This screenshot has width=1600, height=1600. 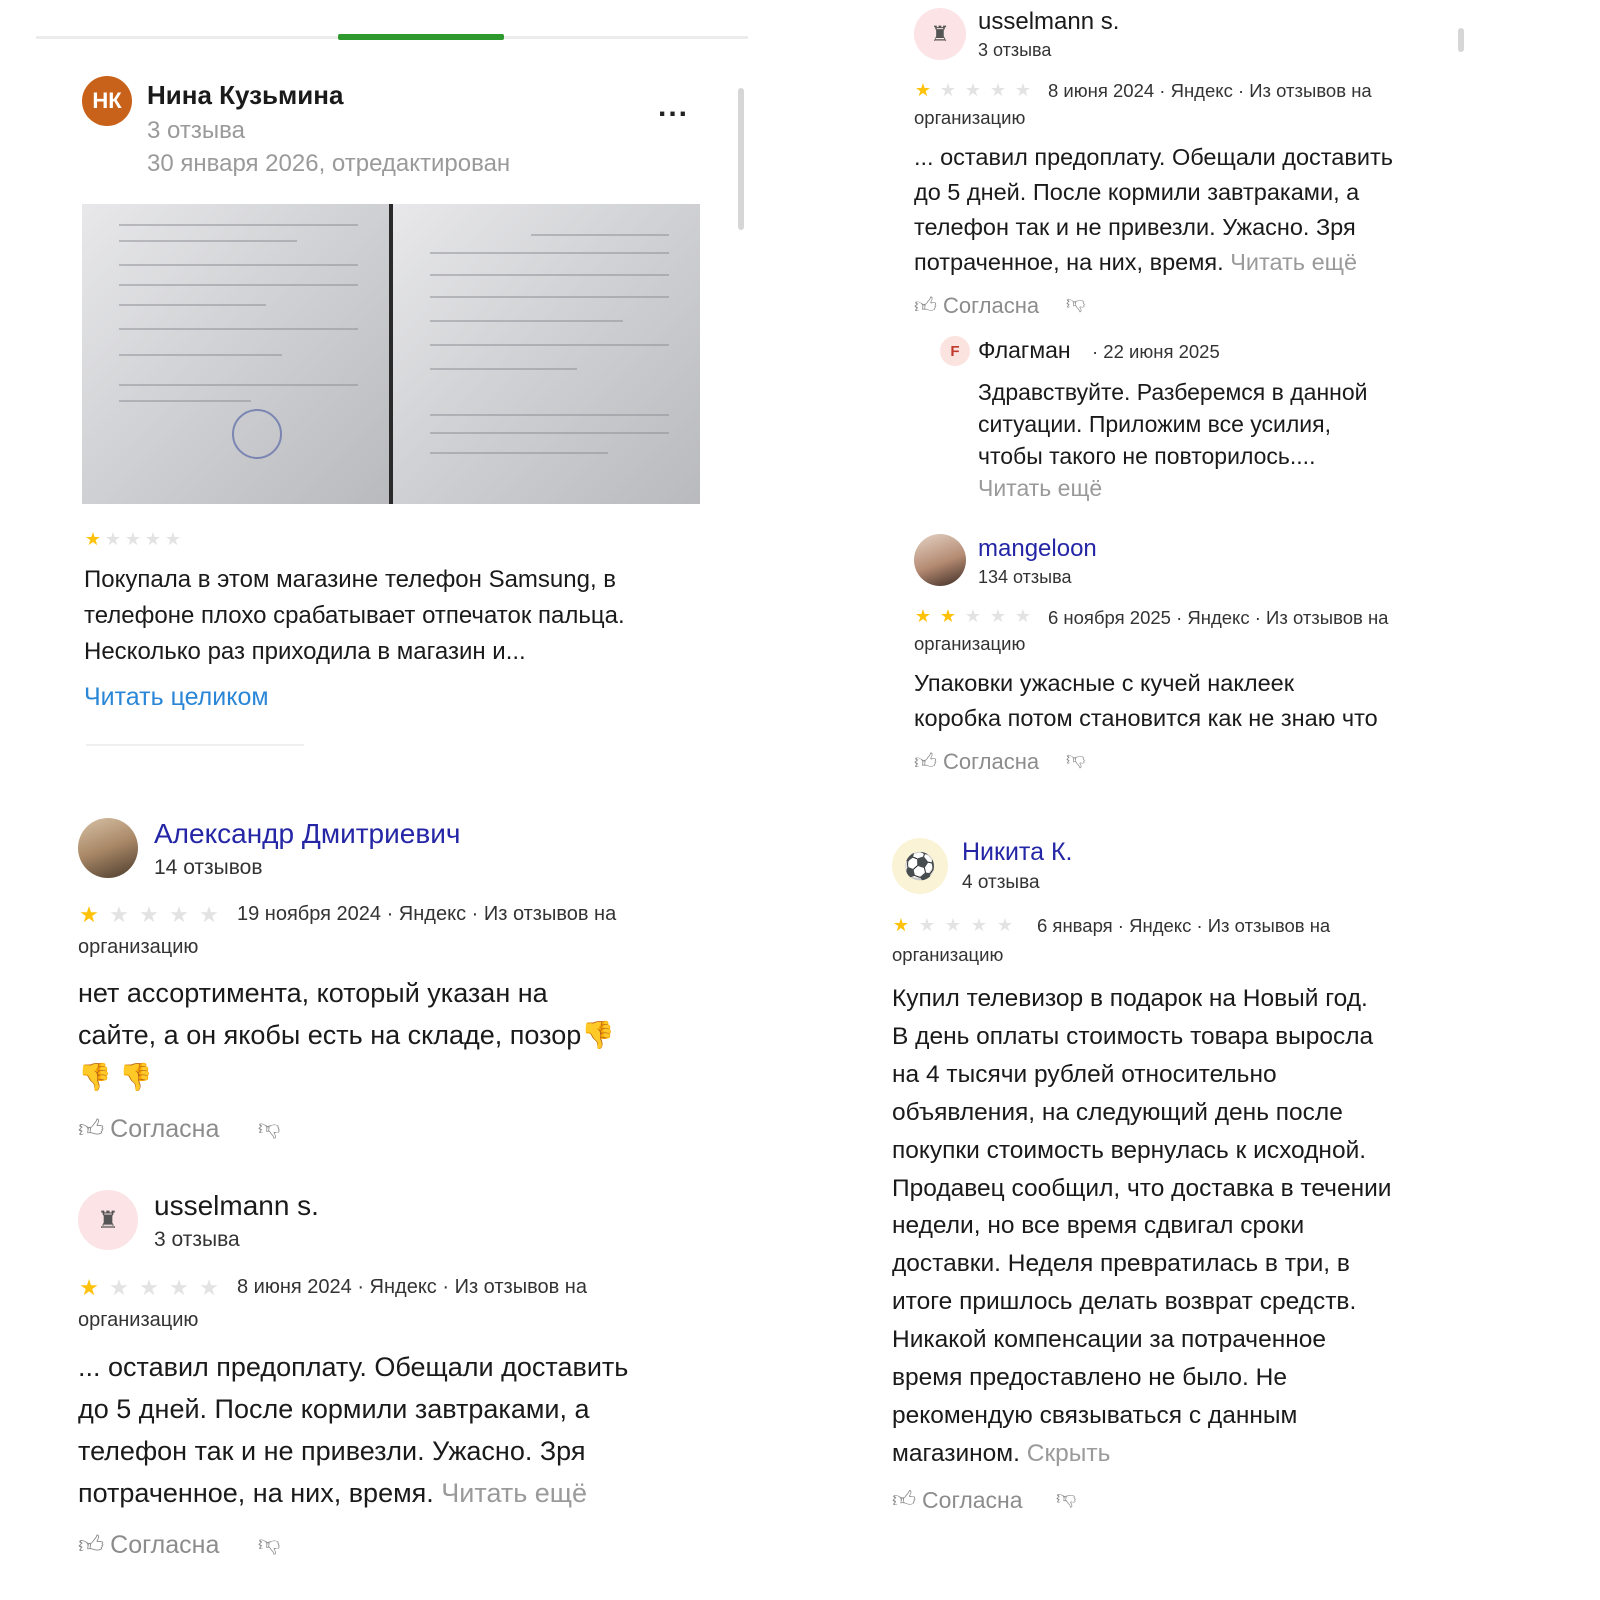 I want to click on review-photo, so click(x=391, y=354).